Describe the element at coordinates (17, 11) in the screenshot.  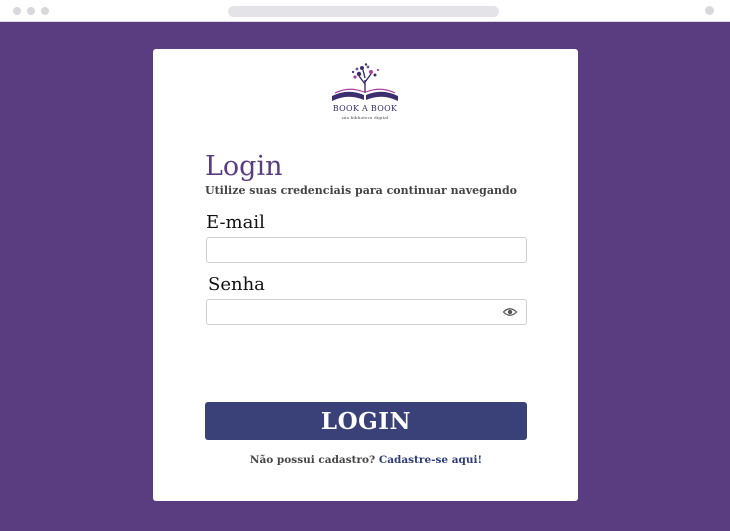
I see `window-close-dot` at that location.